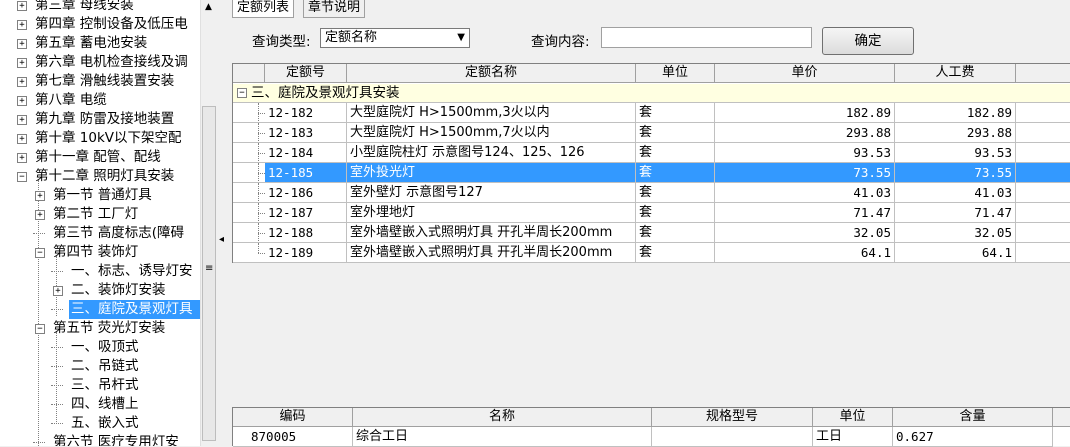 The height and width of the screenshot is (447, 1070). I want to click on labor-cell: 41.03, so click(955, 193).